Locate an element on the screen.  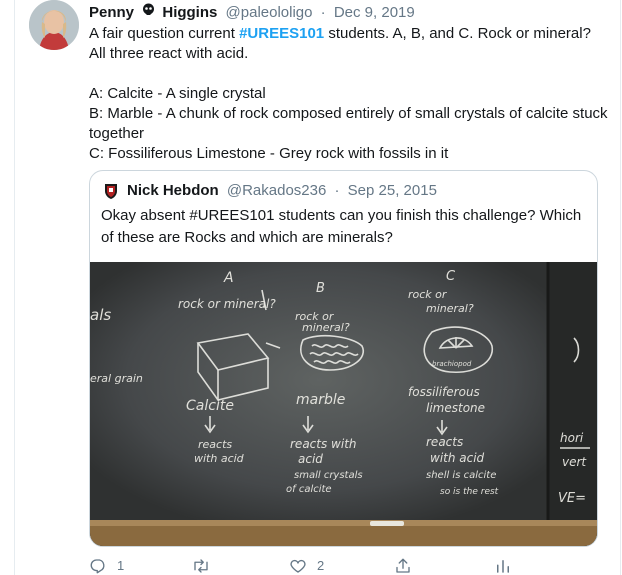
share-button is located at coordinates (403, 565).